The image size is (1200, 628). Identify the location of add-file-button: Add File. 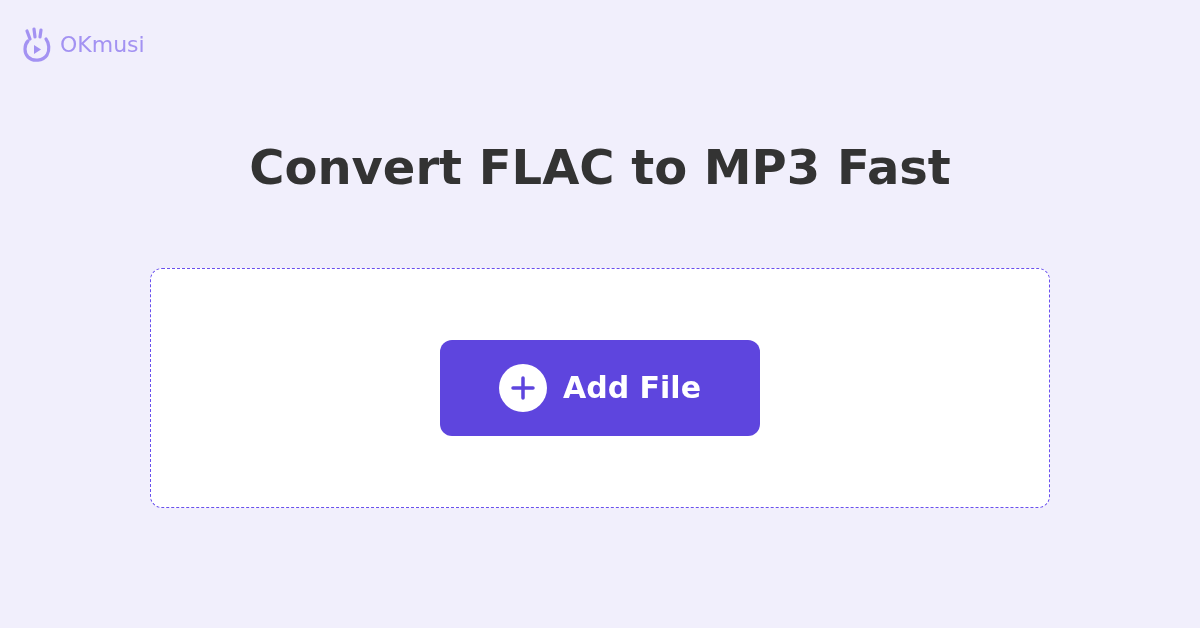
(600, 387).